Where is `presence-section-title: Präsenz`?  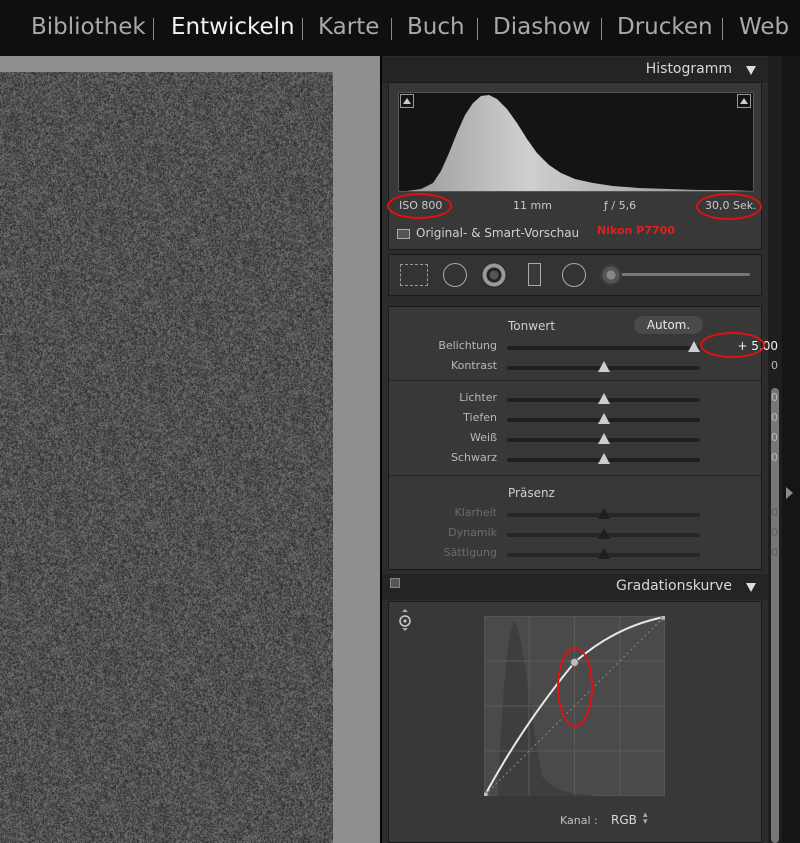
presence-section-title: Präsenz is located at coordinates (531, 493).